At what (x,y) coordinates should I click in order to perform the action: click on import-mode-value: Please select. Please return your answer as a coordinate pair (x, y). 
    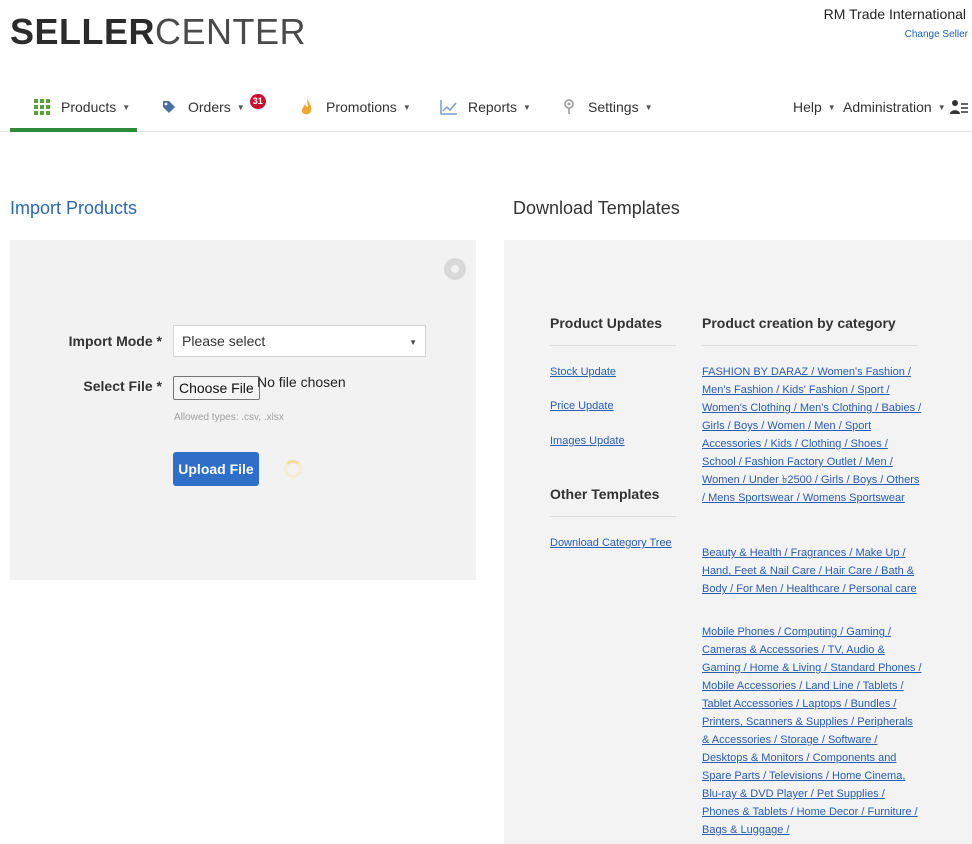
    Looking at the image, I should click on (224, 341).